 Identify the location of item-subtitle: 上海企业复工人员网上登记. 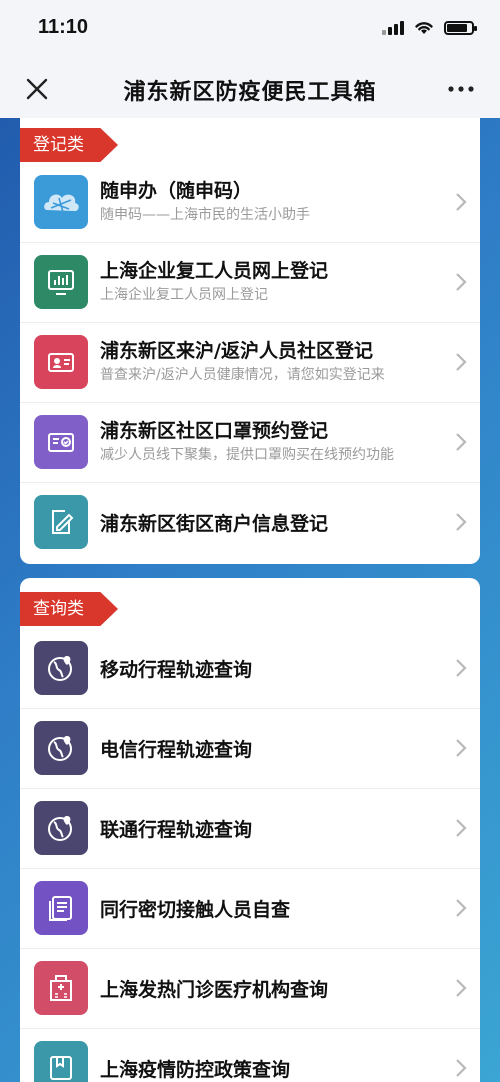
(184, 295).